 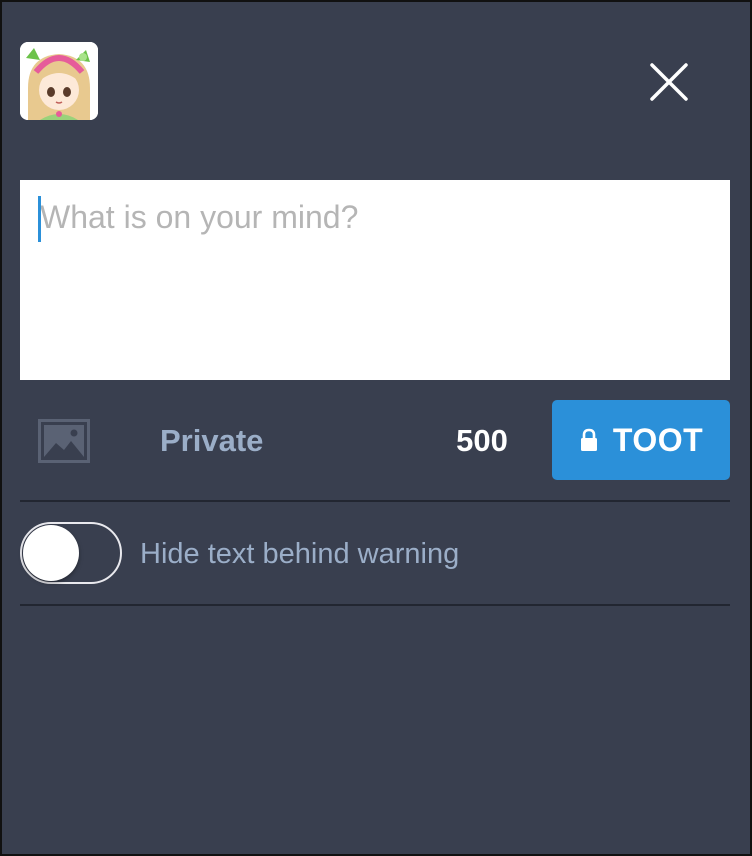 I want to click on toot-button: TOOT, so click(x=641, y=440).